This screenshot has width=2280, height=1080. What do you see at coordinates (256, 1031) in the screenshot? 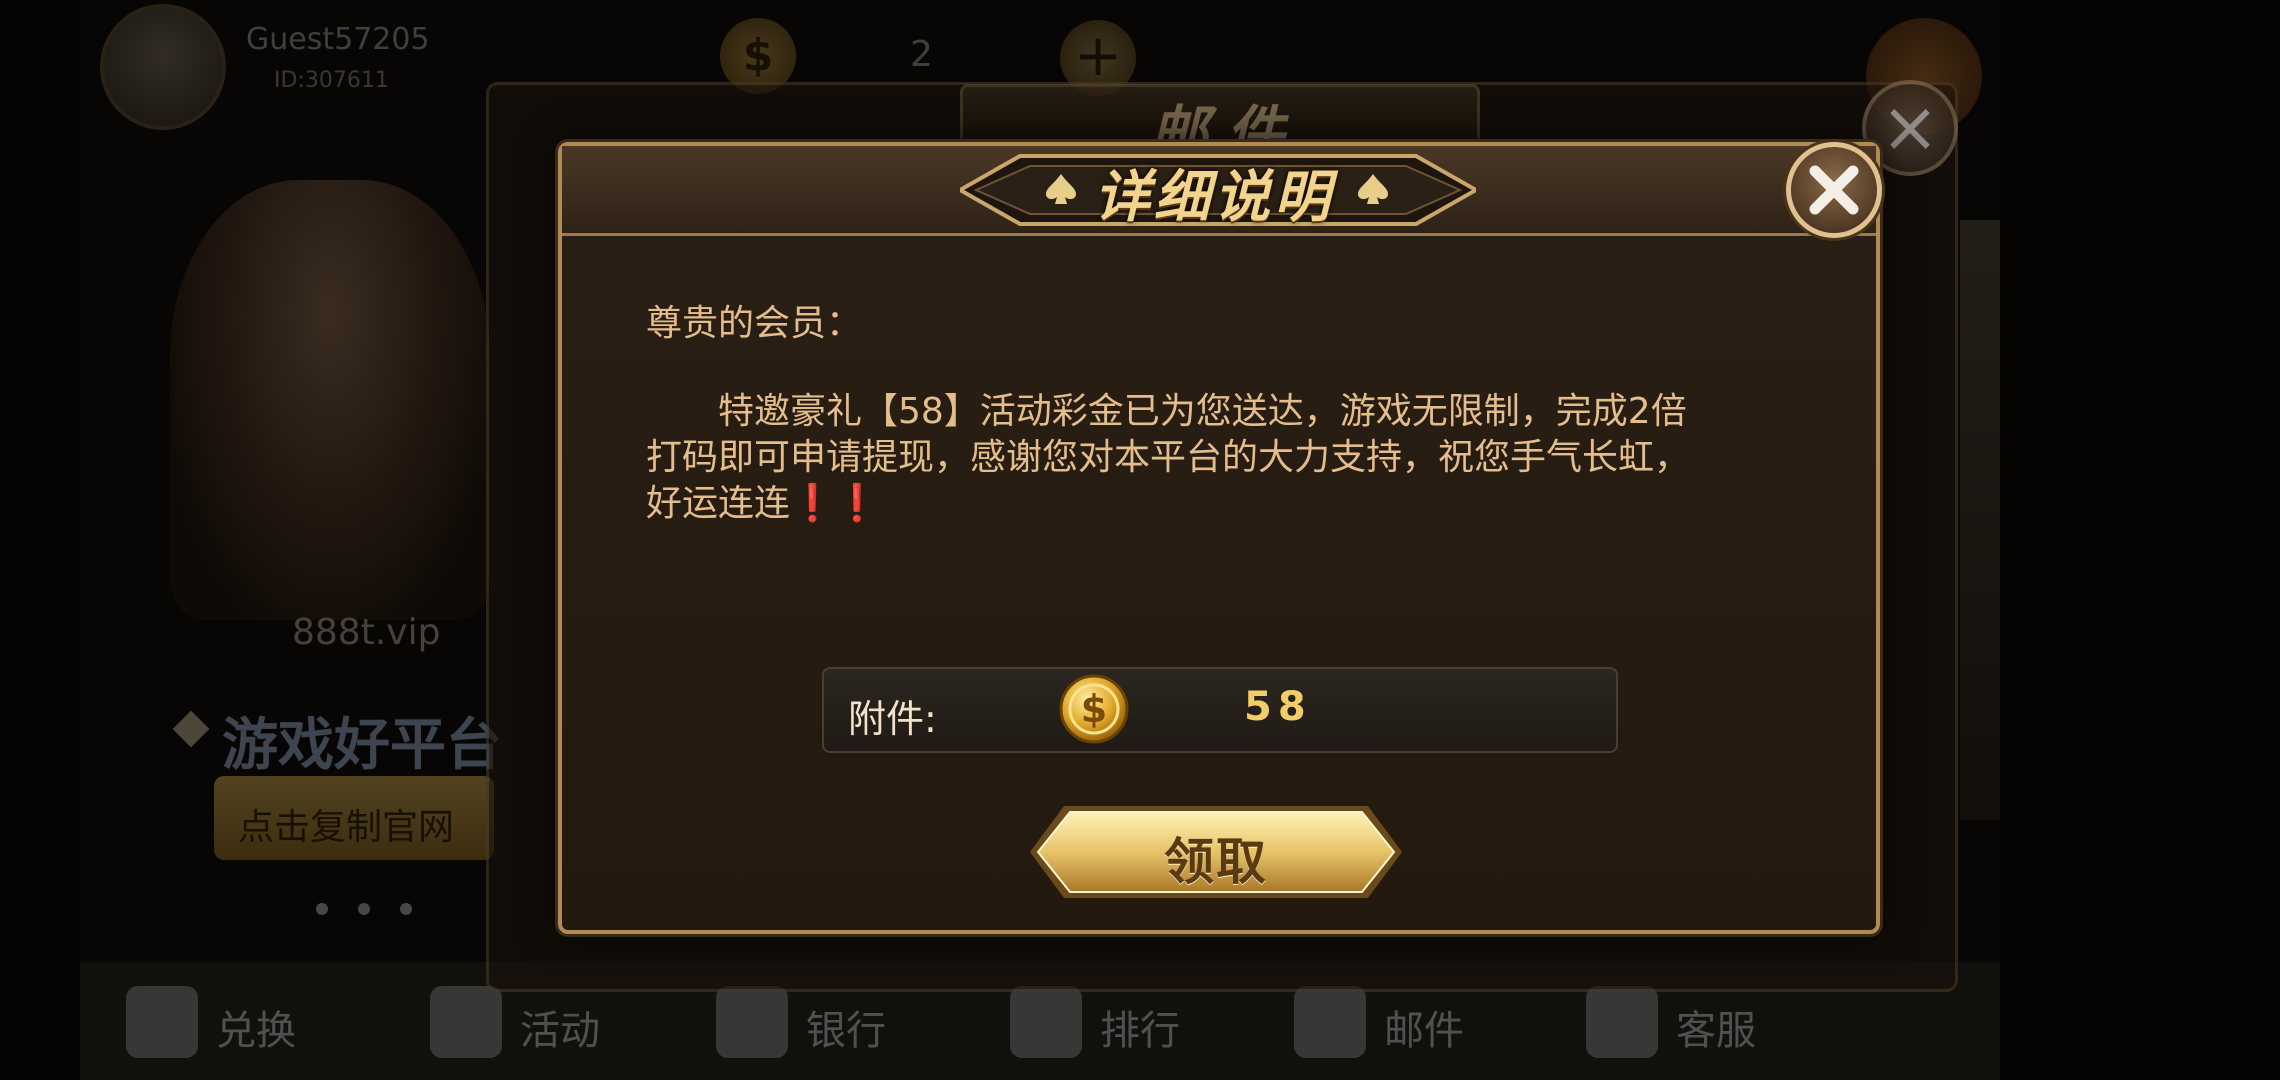
I see `nav-label: 兑换` at bounding box center [256, 1031].